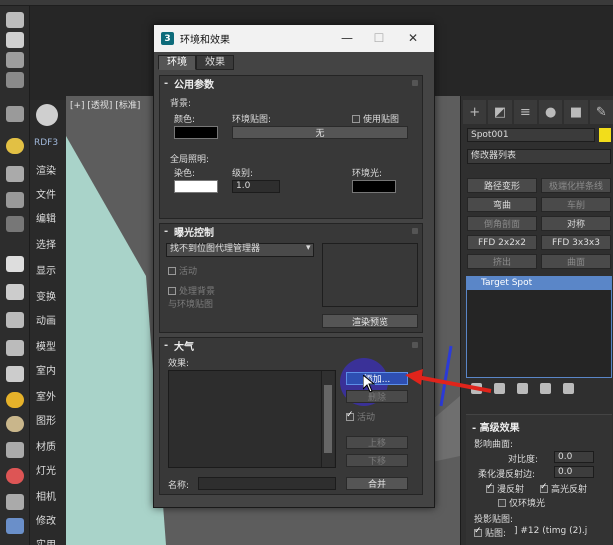 The image size is (613, 545). Describe the element at coordinates (46, 243) in the screenshot. I see `cmd-select: 选择` at that location.